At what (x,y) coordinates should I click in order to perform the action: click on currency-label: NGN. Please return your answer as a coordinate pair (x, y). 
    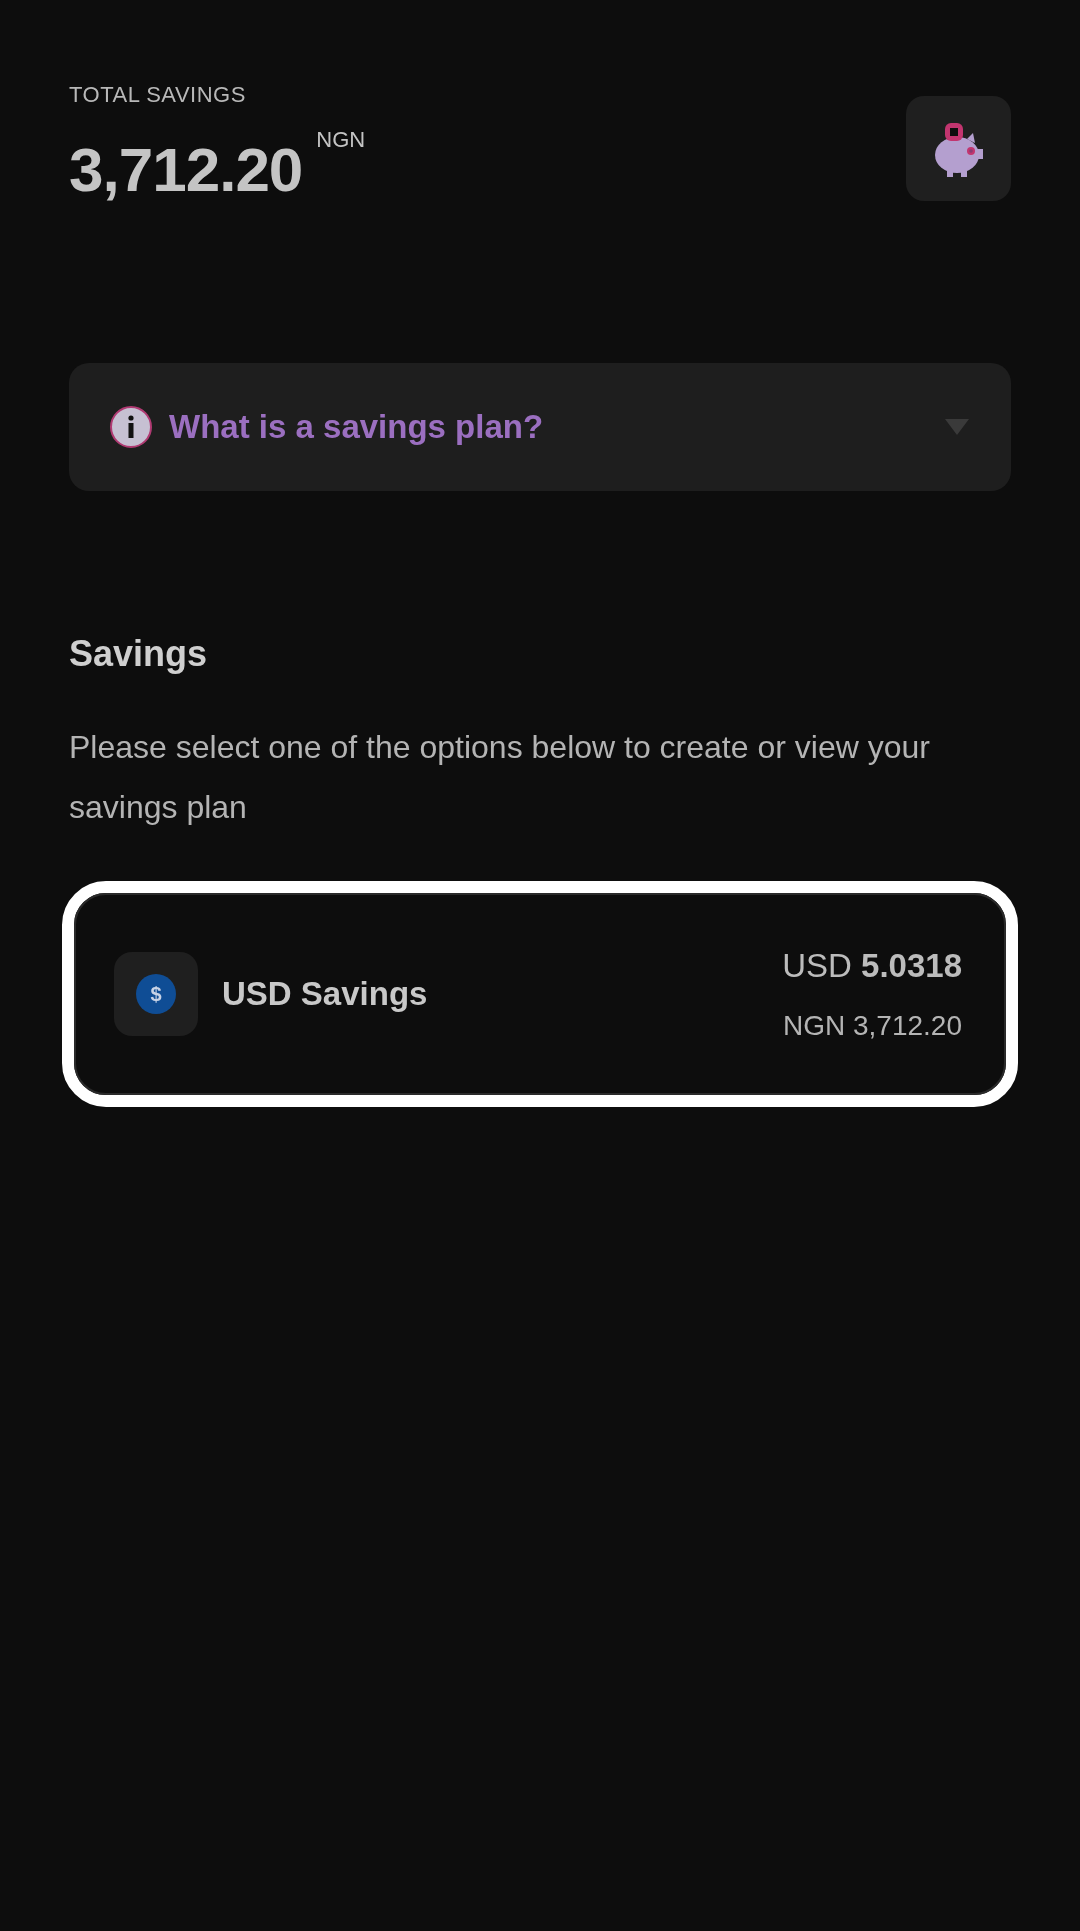
    Looking at the image, I should click on (341, 140).